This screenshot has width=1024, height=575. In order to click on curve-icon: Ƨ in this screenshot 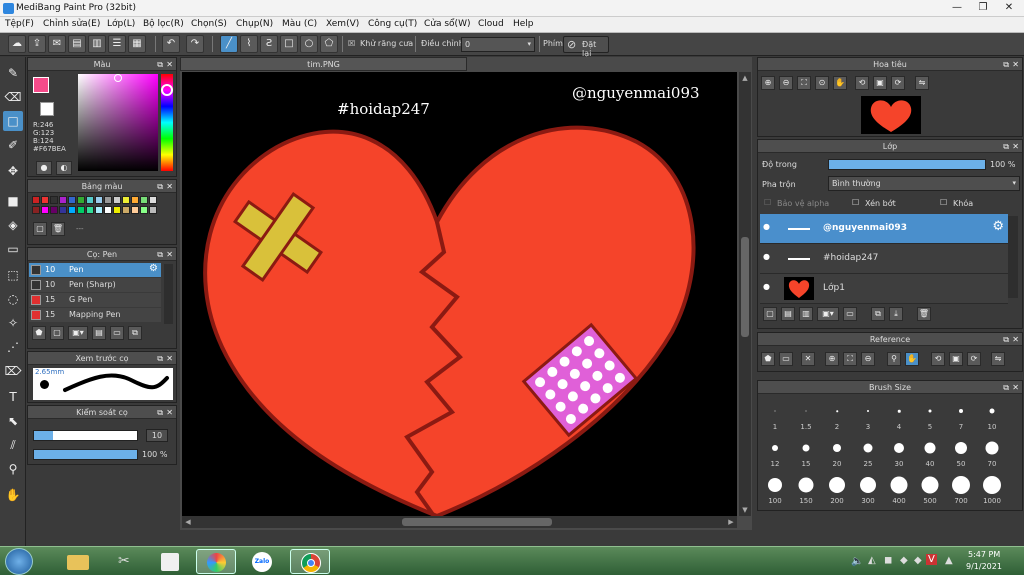, I will do `click(269, 44)`.